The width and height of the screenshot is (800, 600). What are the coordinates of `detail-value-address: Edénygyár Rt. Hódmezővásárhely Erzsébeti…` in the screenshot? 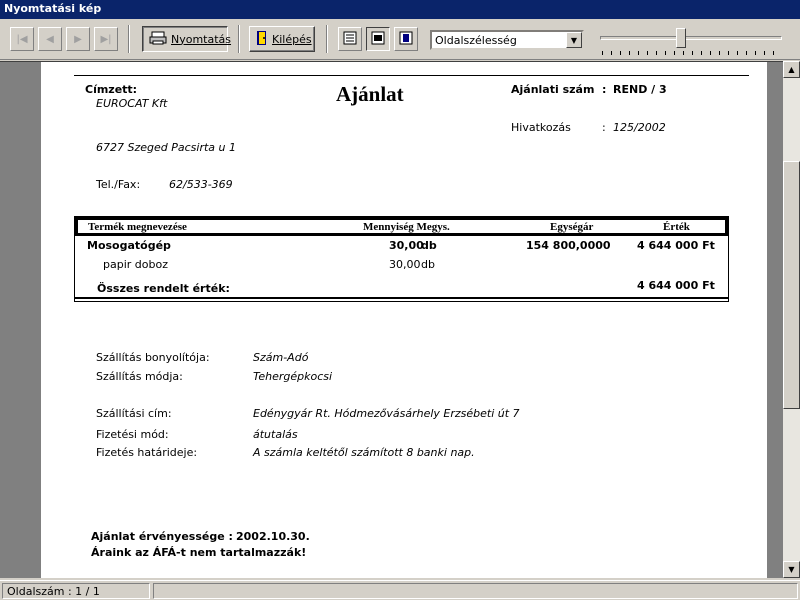 It's located at (386, 413).